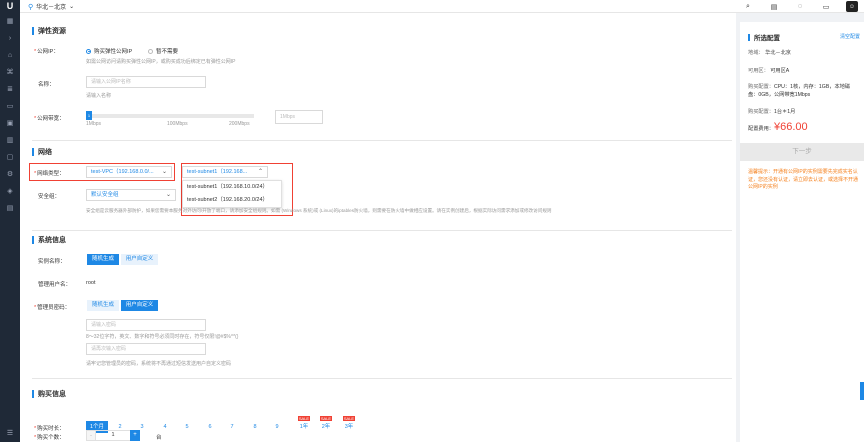  I want to click on name-hint: 请输入名称, so click(99, 96).